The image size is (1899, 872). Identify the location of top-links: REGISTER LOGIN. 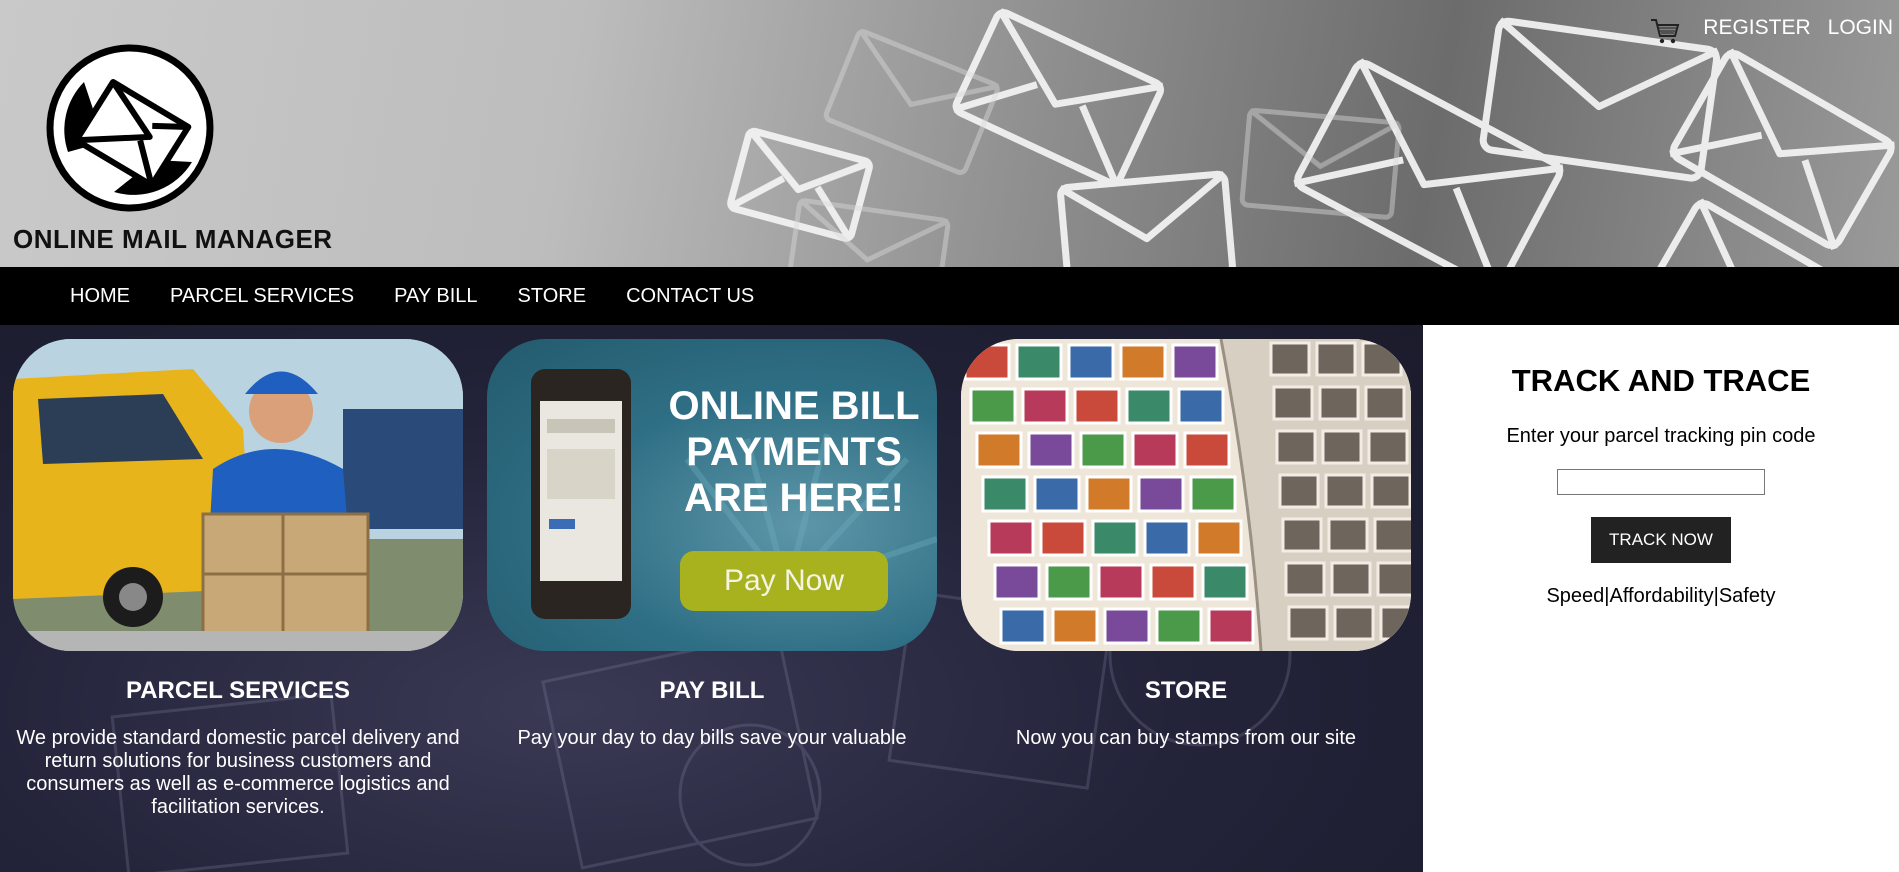
(1774, 28).